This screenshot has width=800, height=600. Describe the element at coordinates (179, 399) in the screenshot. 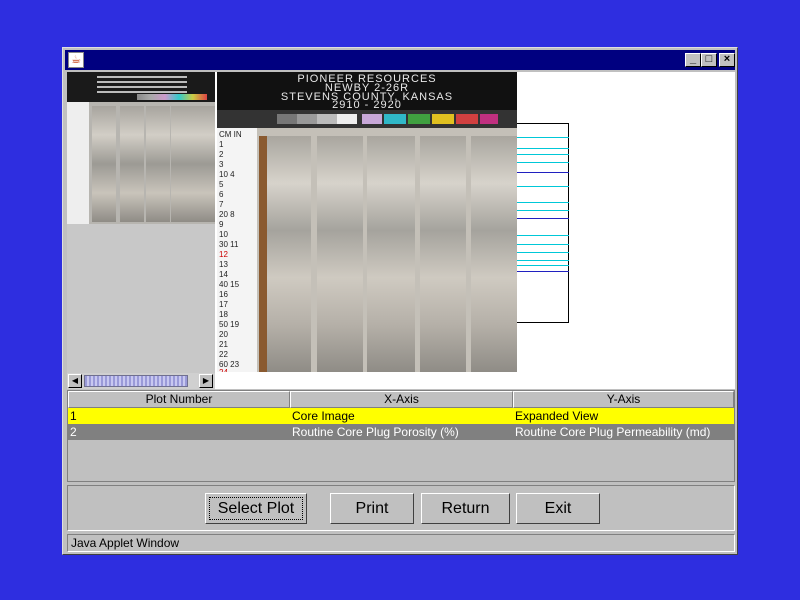

I see `column-header-plot-number: Plot Number` at that location.